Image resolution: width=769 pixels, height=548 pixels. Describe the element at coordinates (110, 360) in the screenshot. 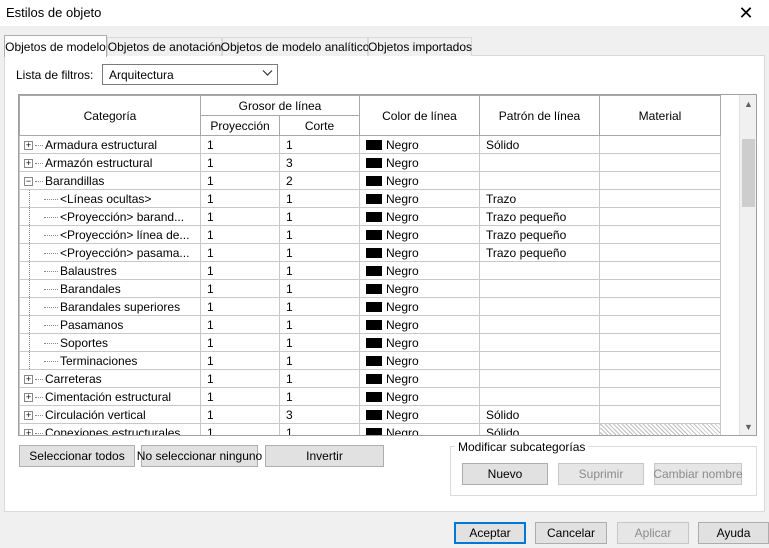

I see `category-cell: Terminaciones` at that location.